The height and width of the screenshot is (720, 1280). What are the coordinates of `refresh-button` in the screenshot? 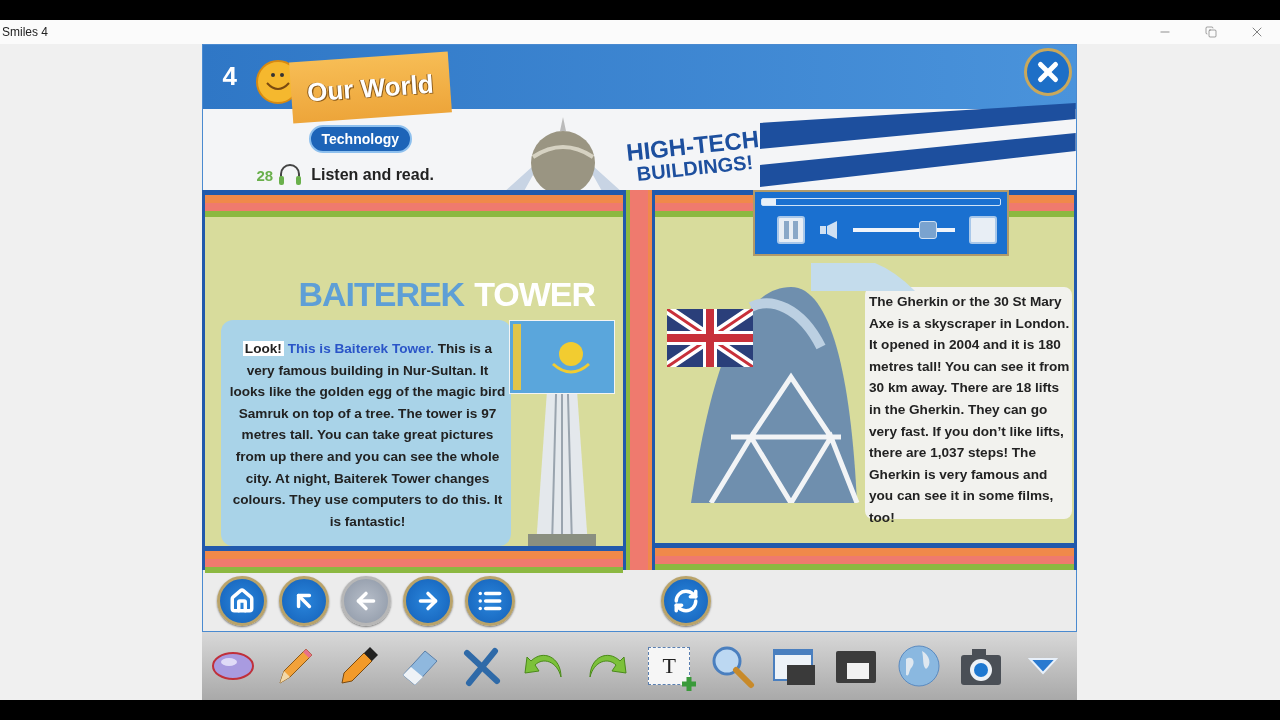 It's located at (685, 600).